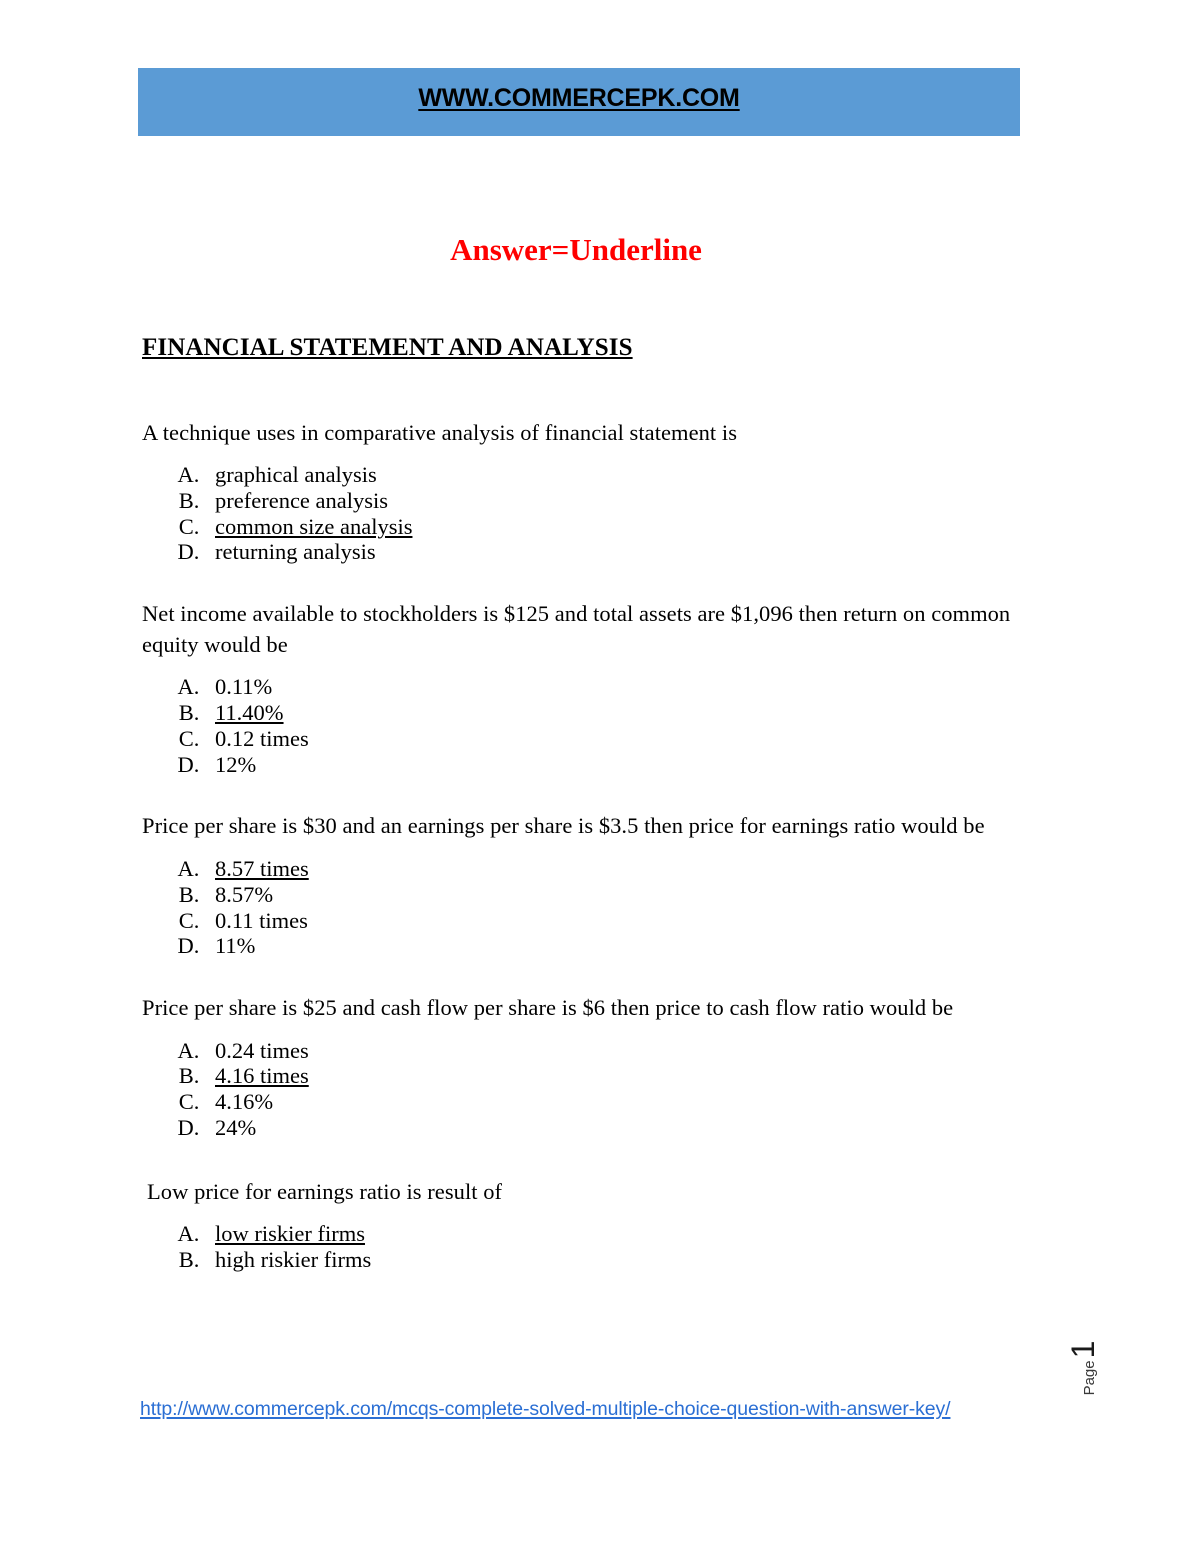 This screenshot has width=1200, height=1553. I want to click on option-item-correct: 11.40%, so click(613, 713).